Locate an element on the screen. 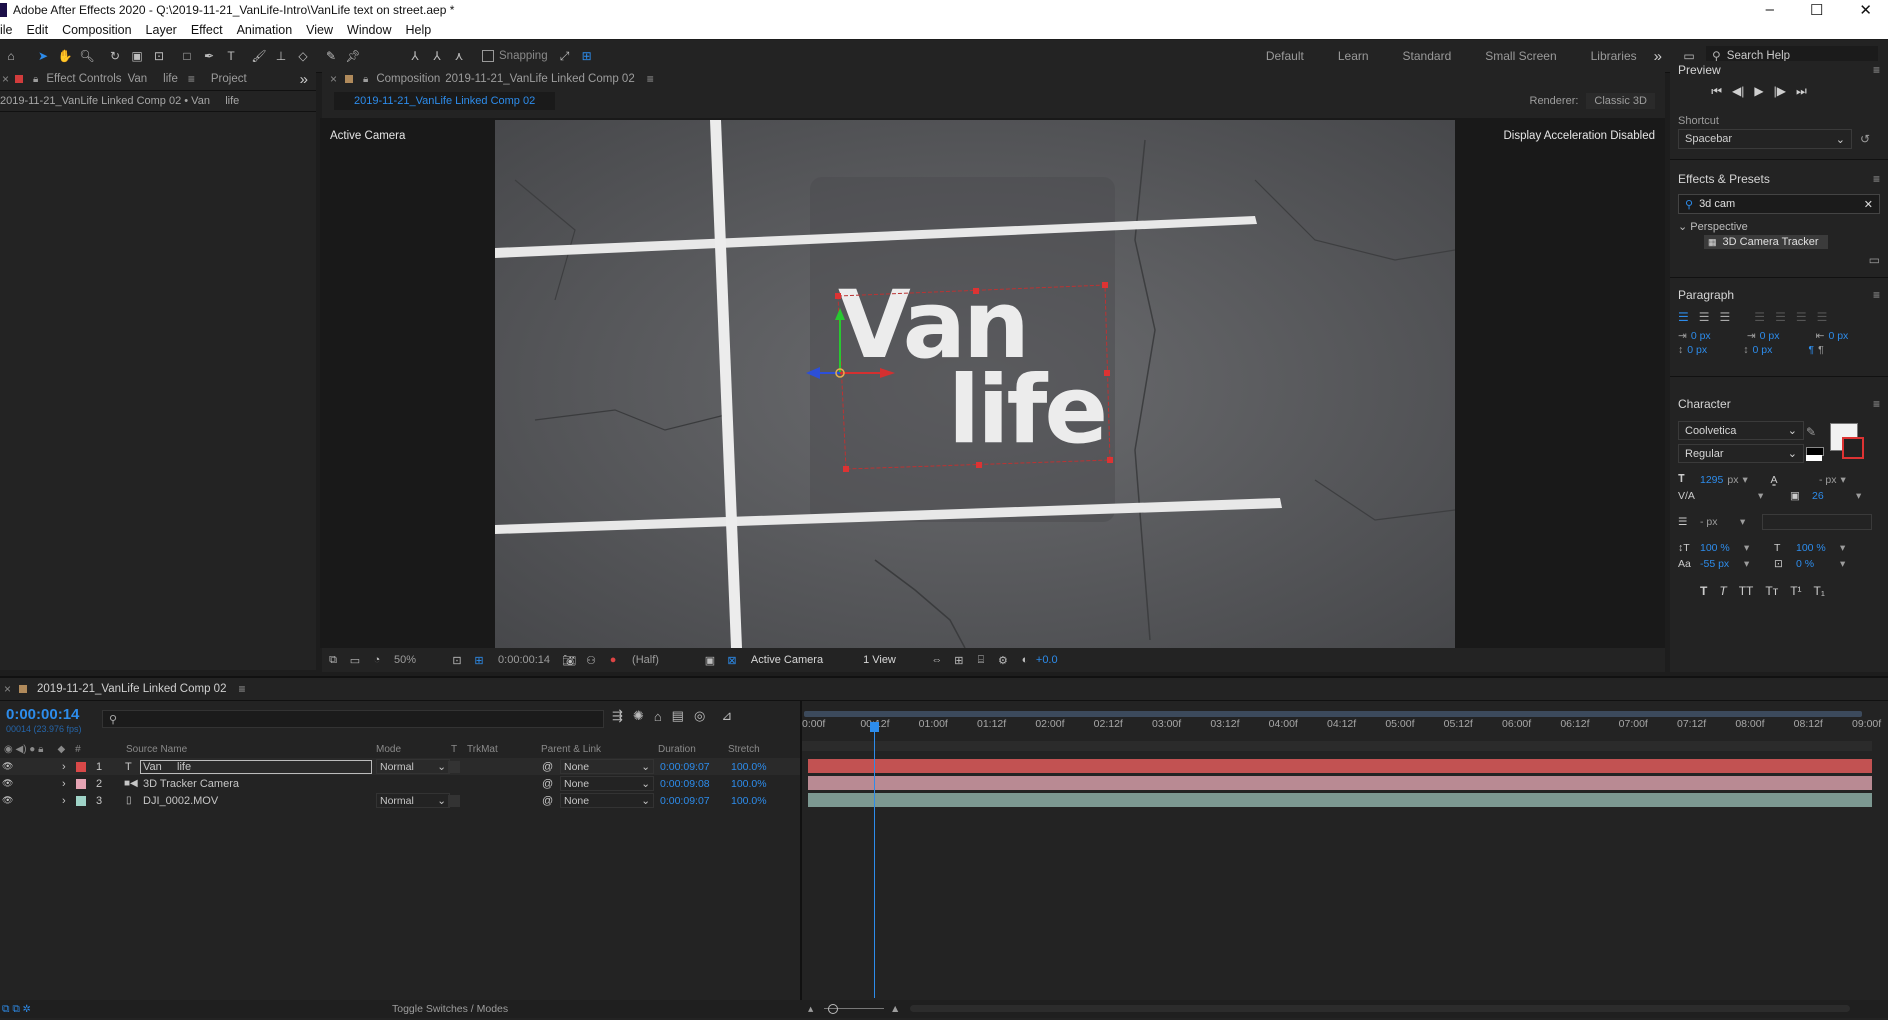  paragraph-menu-icon: ≡ is located at coordinates (1876, 295).